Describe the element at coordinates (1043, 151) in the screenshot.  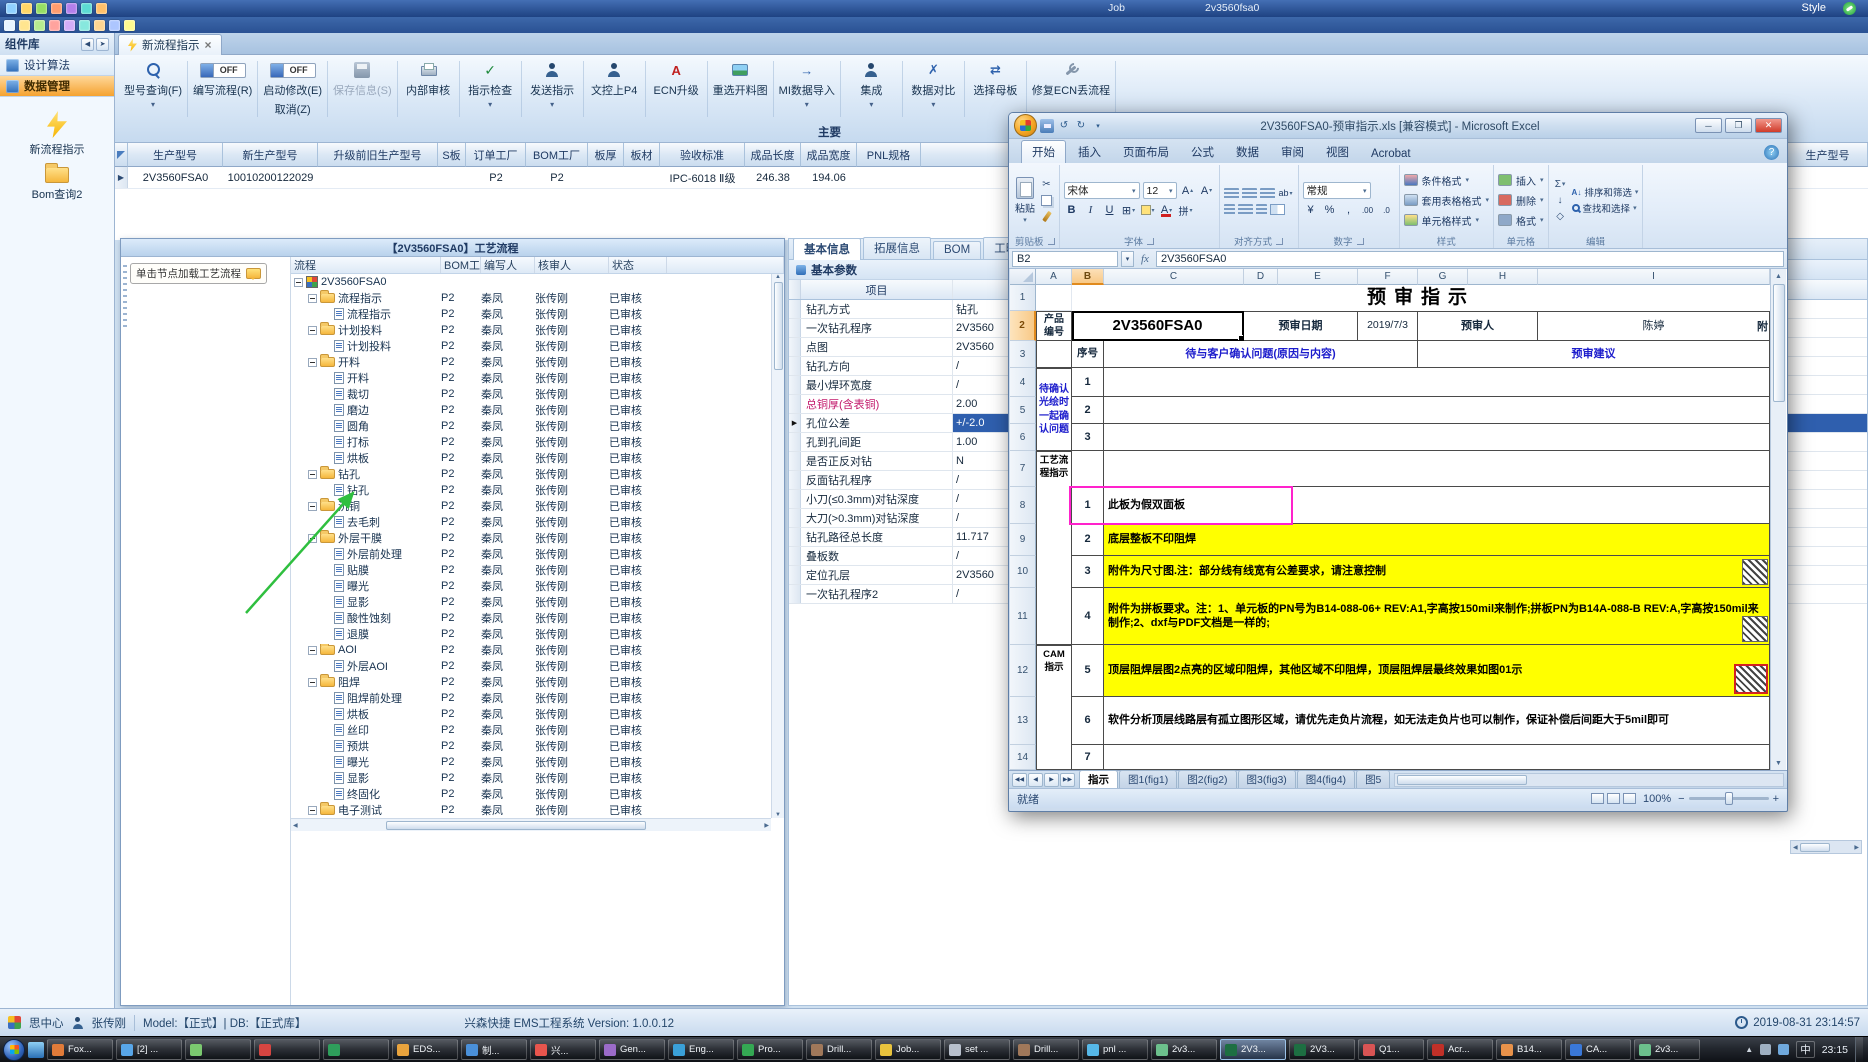
I see `ribbon-tab-1: 开始` at that location.